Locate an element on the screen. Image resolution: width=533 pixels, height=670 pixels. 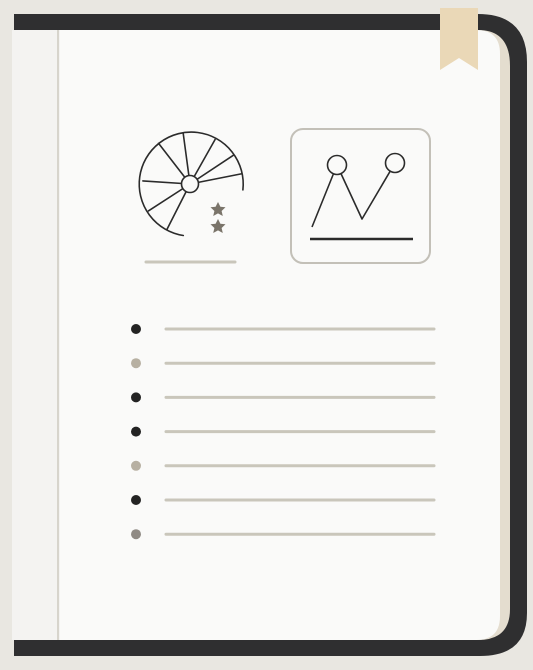
line-chart-icon is located at coordinates (360, 196).